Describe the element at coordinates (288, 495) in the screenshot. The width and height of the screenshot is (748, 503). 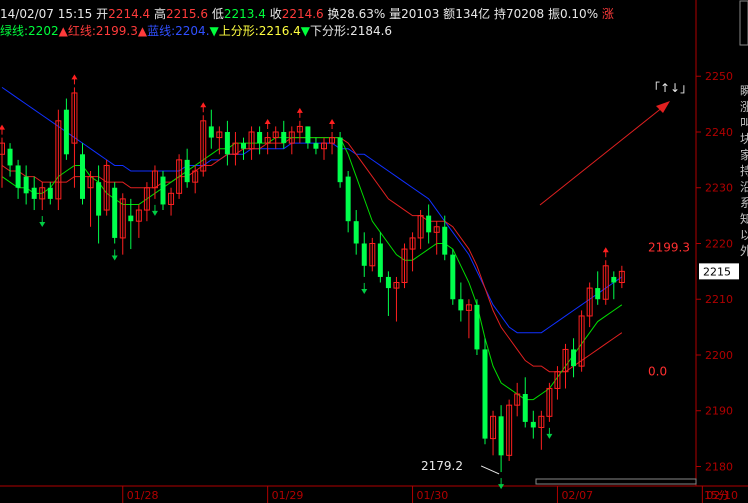
I see `x-tick-label: 01/29` at that location.